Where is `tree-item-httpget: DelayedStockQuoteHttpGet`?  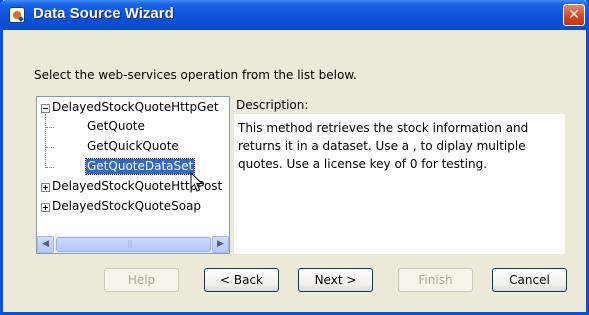
tree-item-httpget: DelayedStockQuoteHttpGet is located at coordinates (135, 107).